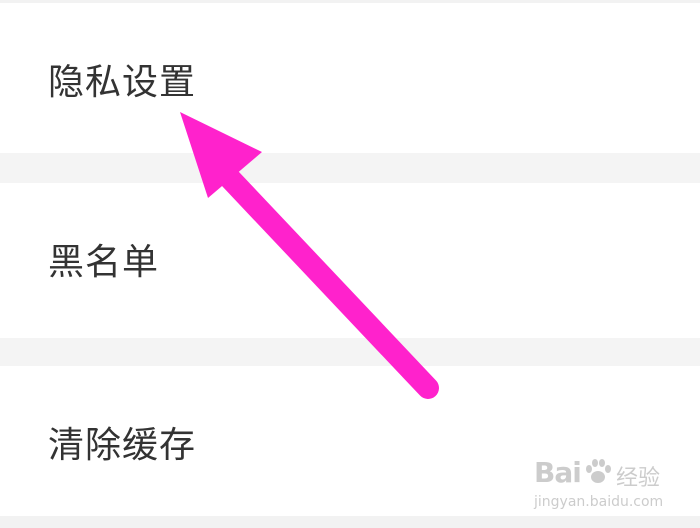  Describe the element at coordinates (598, 471) in the screenshot. I see `baidu-paw-icon` at that location.